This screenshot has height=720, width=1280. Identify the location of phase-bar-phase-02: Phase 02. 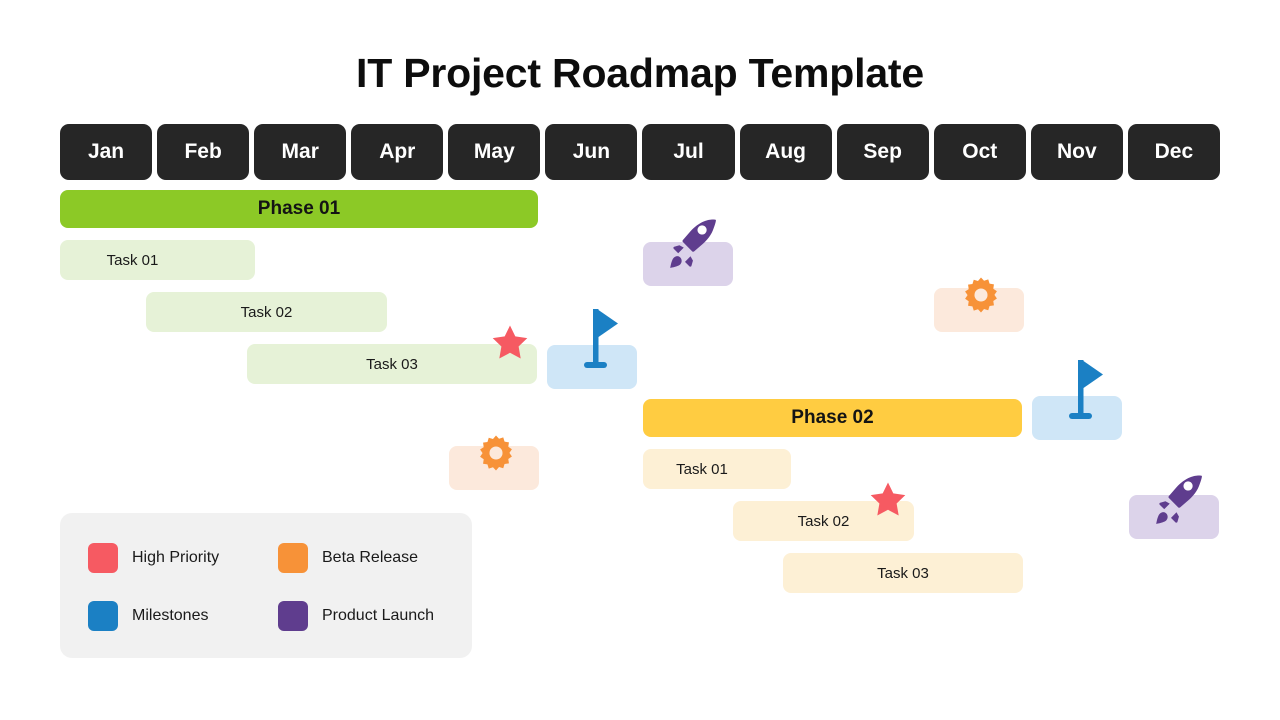
(832, 418).